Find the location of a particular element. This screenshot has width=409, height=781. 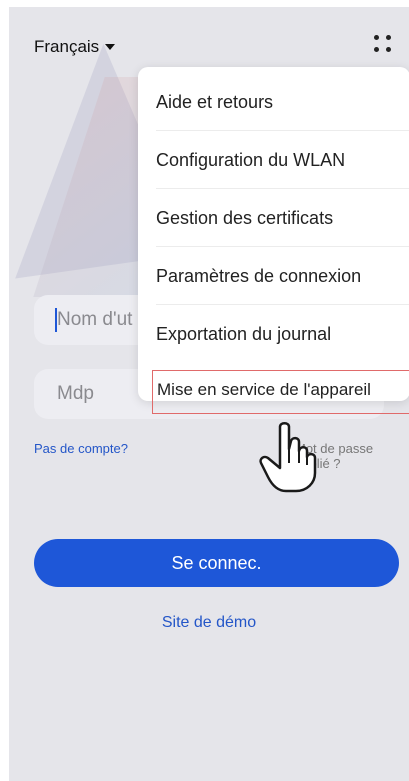

language-label: Français is located at coordinates (67, 46).